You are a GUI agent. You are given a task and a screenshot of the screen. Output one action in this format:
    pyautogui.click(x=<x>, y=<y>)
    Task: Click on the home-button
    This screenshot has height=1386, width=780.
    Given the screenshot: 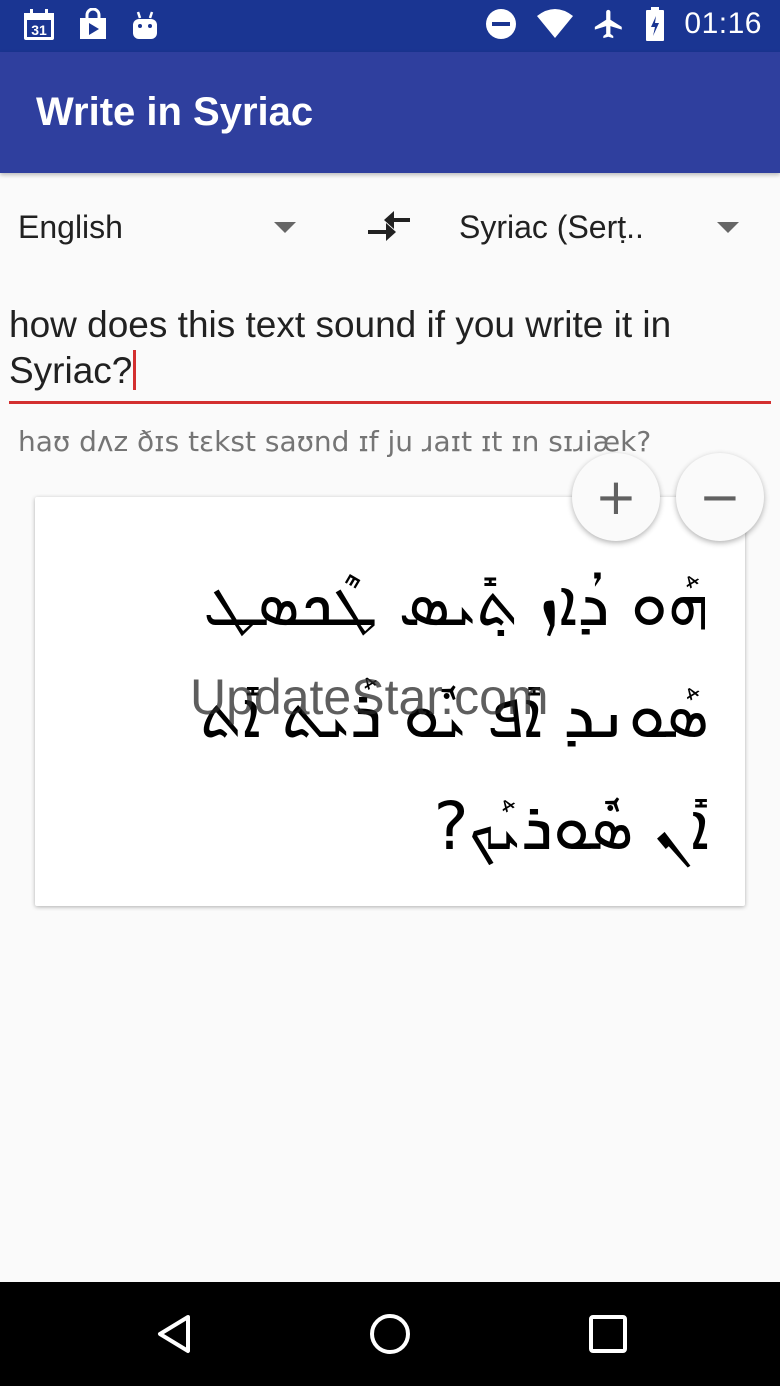 What is the action you would take?
    pyautogui.click(x=390, y=1334)
    